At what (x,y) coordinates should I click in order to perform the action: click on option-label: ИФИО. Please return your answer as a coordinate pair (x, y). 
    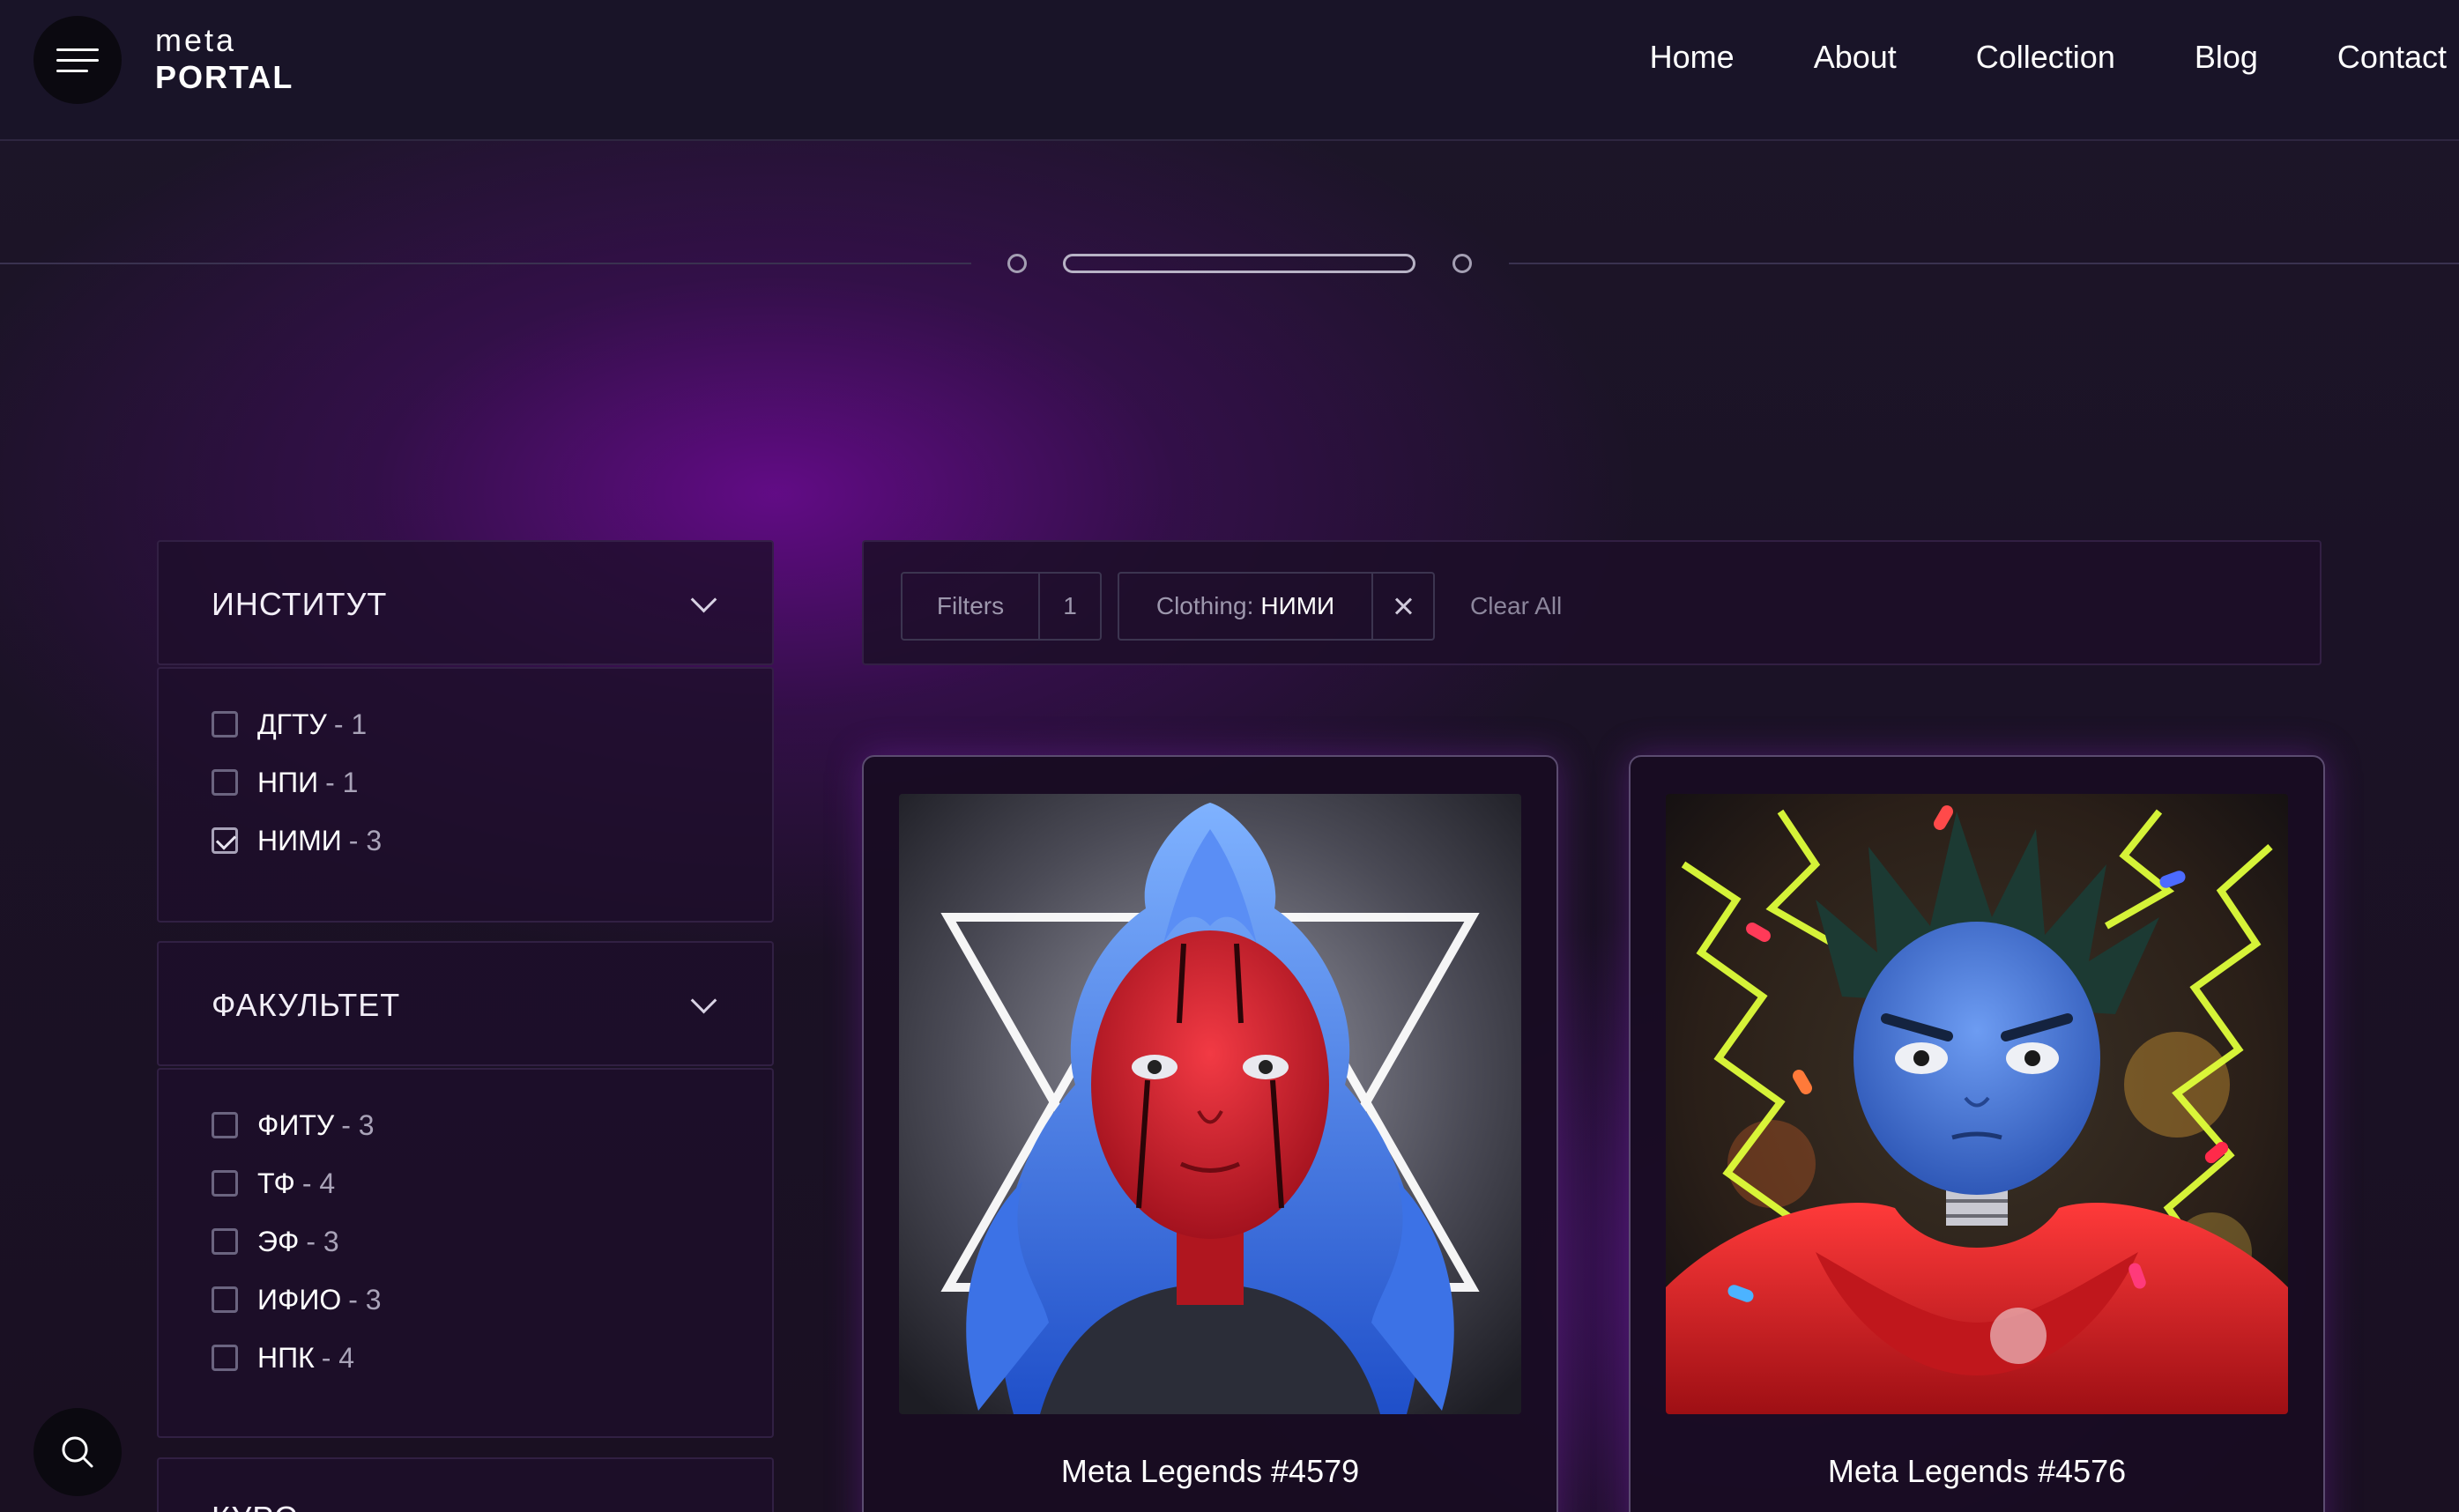
    Looking at the image, I should click on (299, 1299).